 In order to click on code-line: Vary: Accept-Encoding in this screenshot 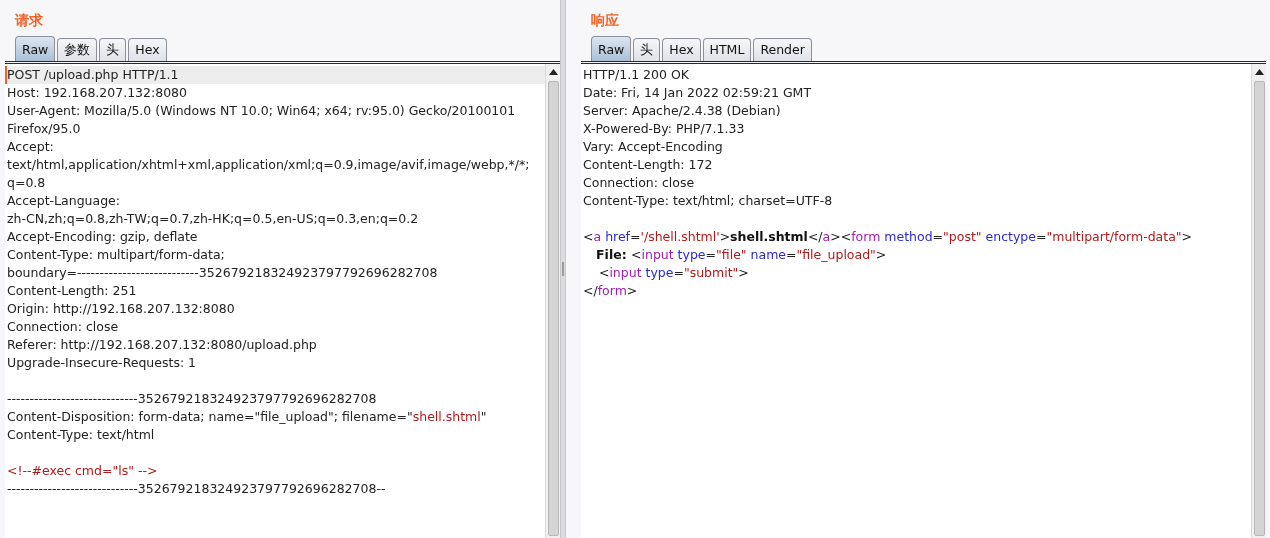, I will do `click(653, 147)`.